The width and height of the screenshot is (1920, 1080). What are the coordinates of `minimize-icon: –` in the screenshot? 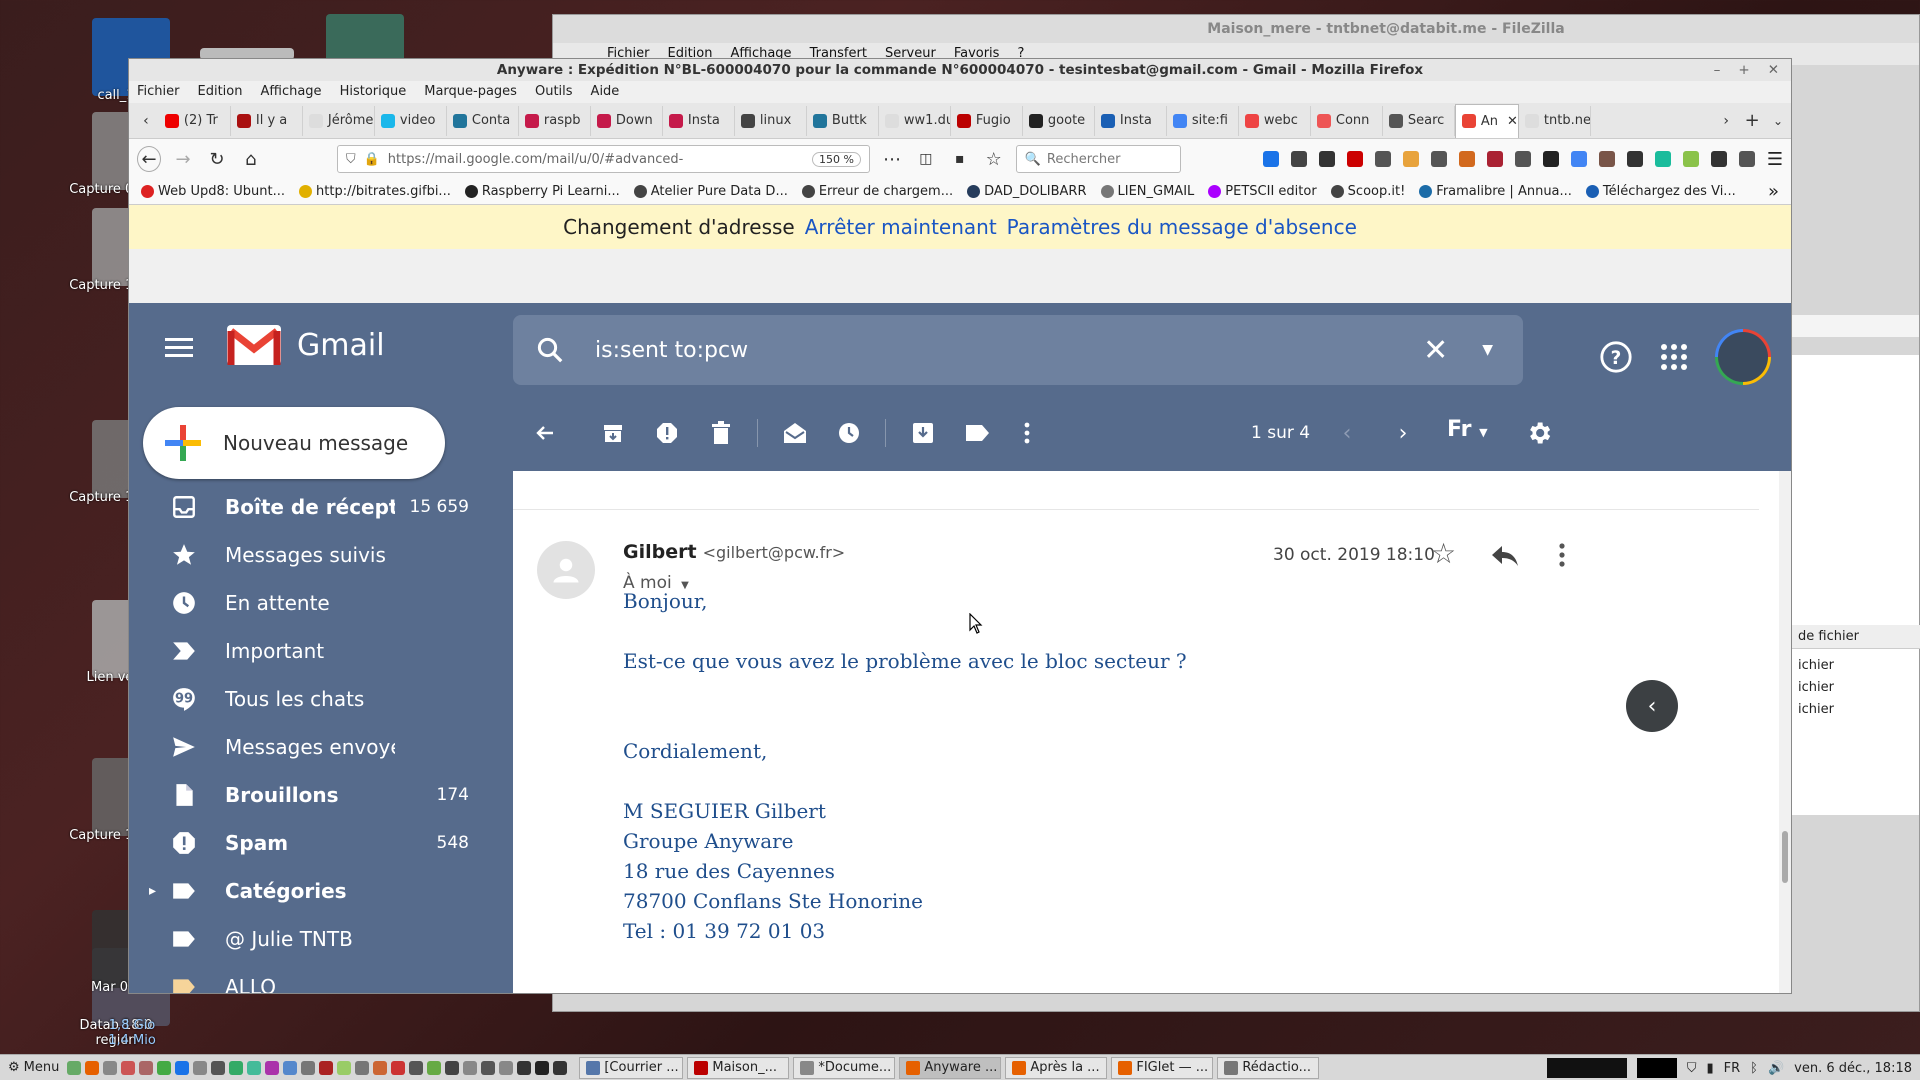 It's located at (1717, 70).